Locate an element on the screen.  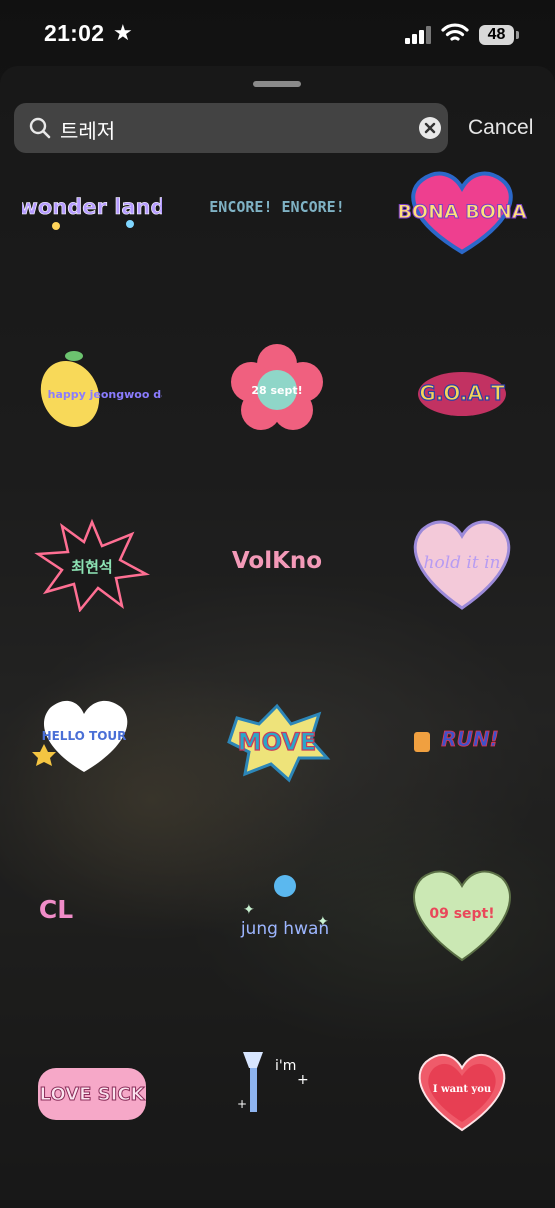
sticker-cl: CL is located at coordinates (92, 948).